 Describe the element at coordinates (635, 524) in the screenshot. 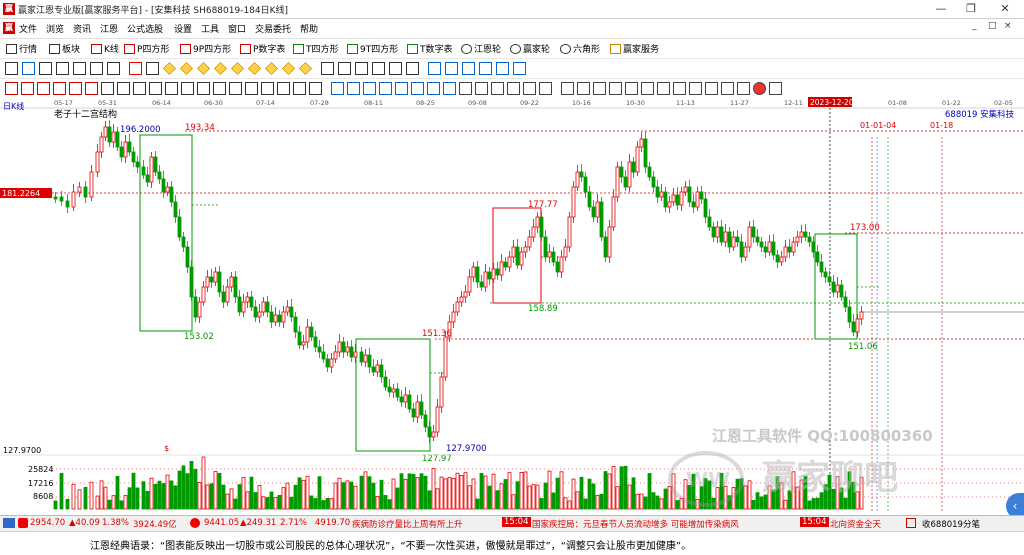

I see `news-ticker-2: 国家疾控局：元旦春节人员流动增多 可能增加传染病风` at that location.